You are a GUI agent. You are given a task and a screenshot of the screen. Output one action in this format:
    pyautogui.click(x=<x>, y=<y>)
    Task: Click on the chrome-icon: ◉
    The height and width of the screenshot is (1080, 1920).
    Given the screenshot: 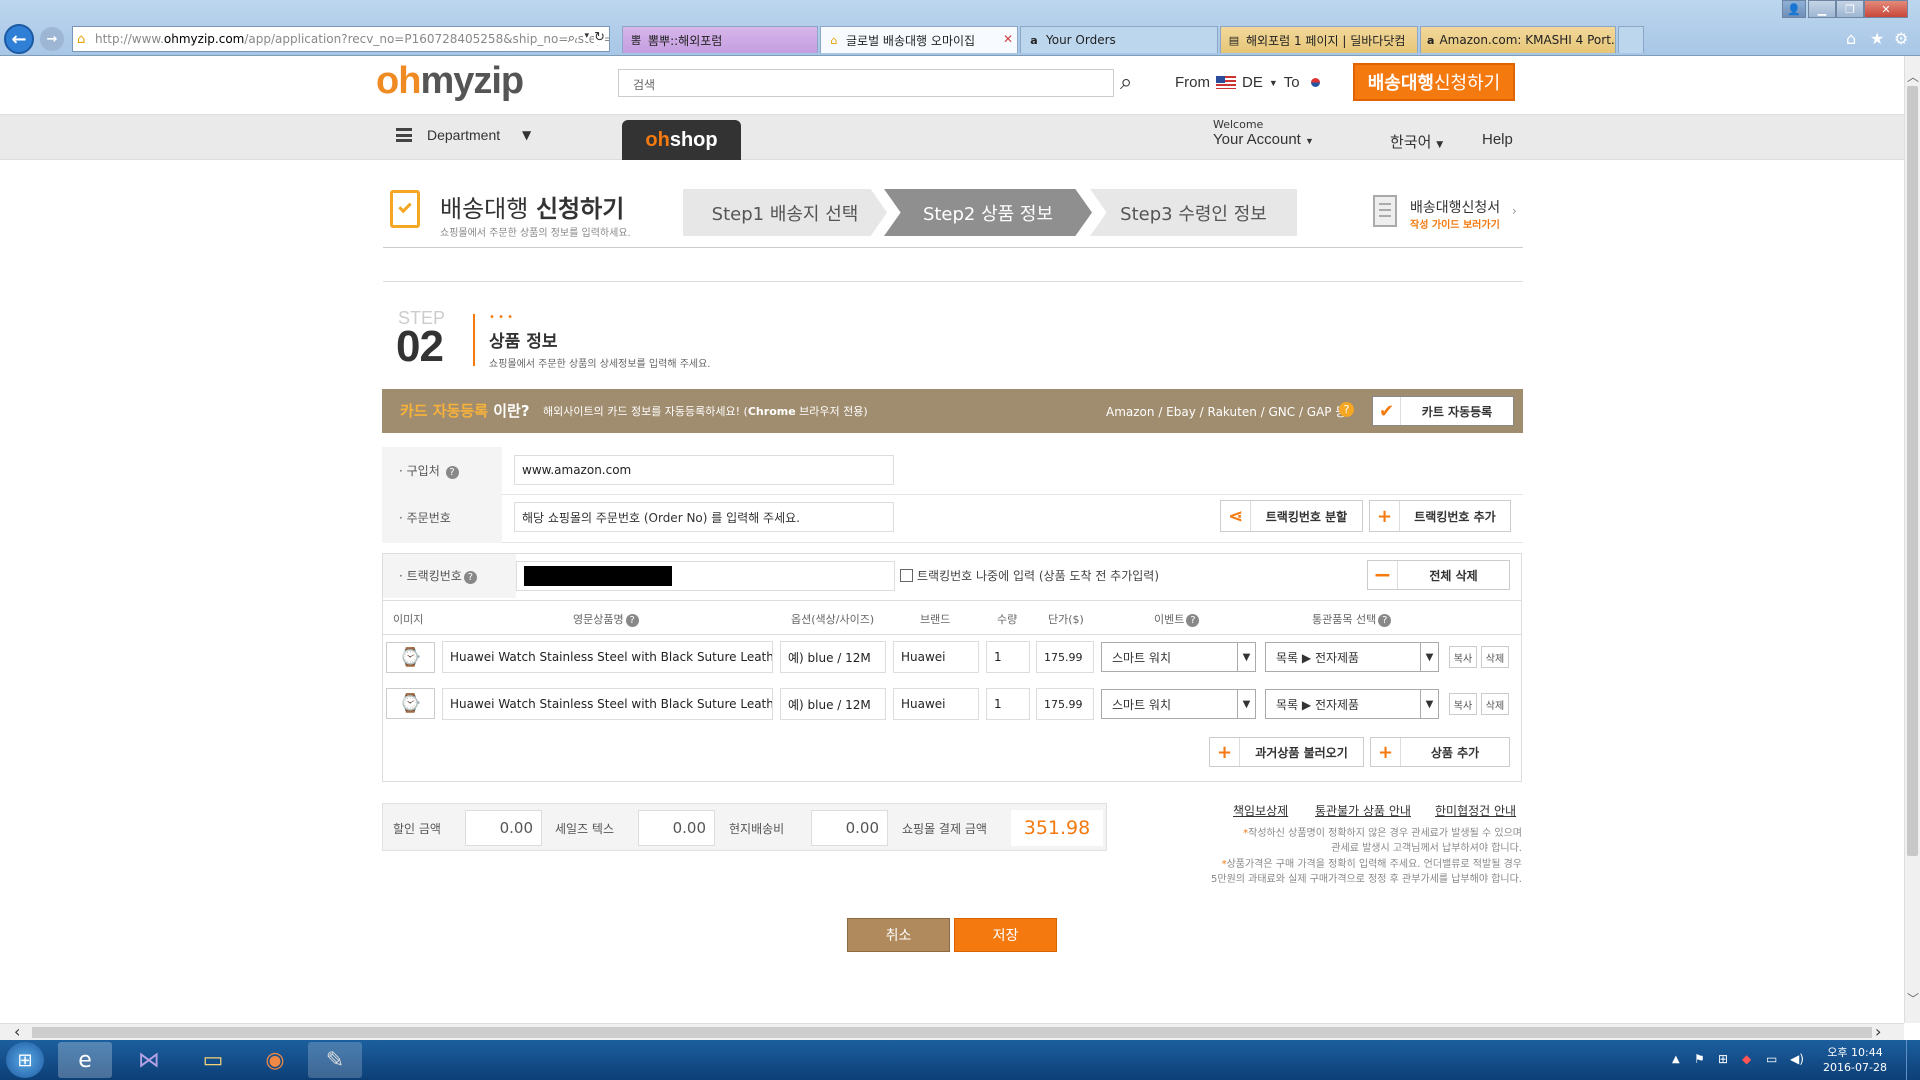 What is the action you would take?
    pyautogui.click(x=275, y=1060)
    